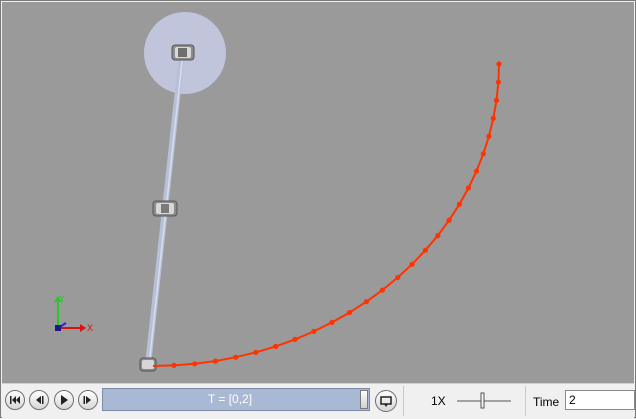  I want to click on speed-slider, so click(484, 401).